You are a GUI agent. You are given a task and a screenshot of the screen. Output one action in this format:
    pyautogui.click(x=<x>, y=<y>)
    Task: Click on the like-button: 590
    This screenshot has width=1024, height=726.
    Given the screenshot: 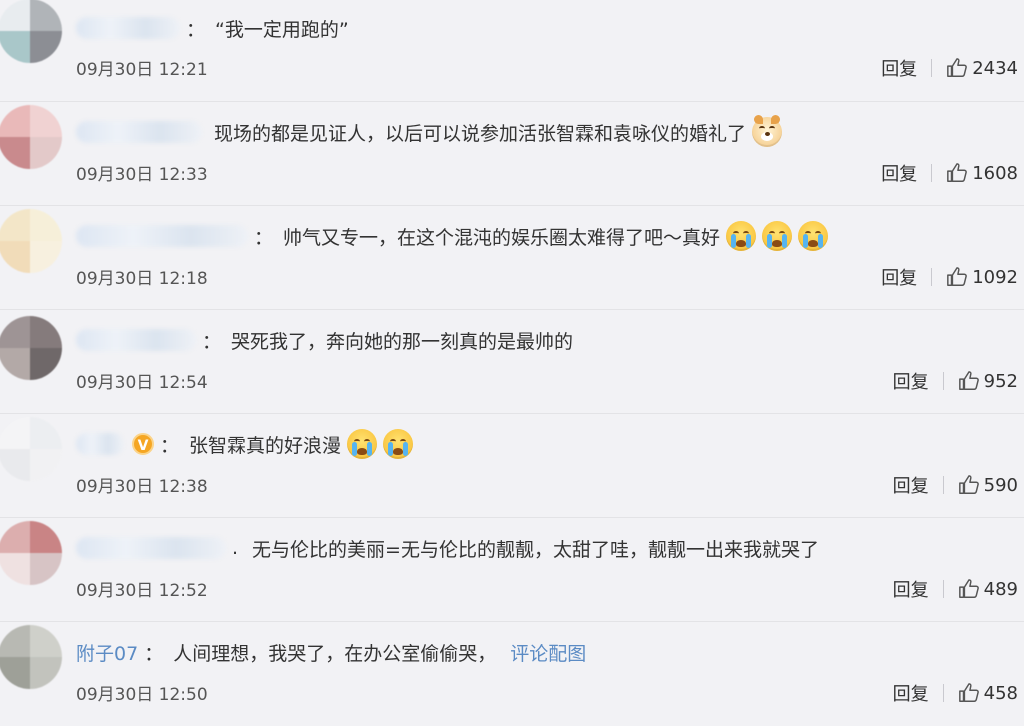 What is the action you would take?
    pyautogui.click(x=988, y=485)
    